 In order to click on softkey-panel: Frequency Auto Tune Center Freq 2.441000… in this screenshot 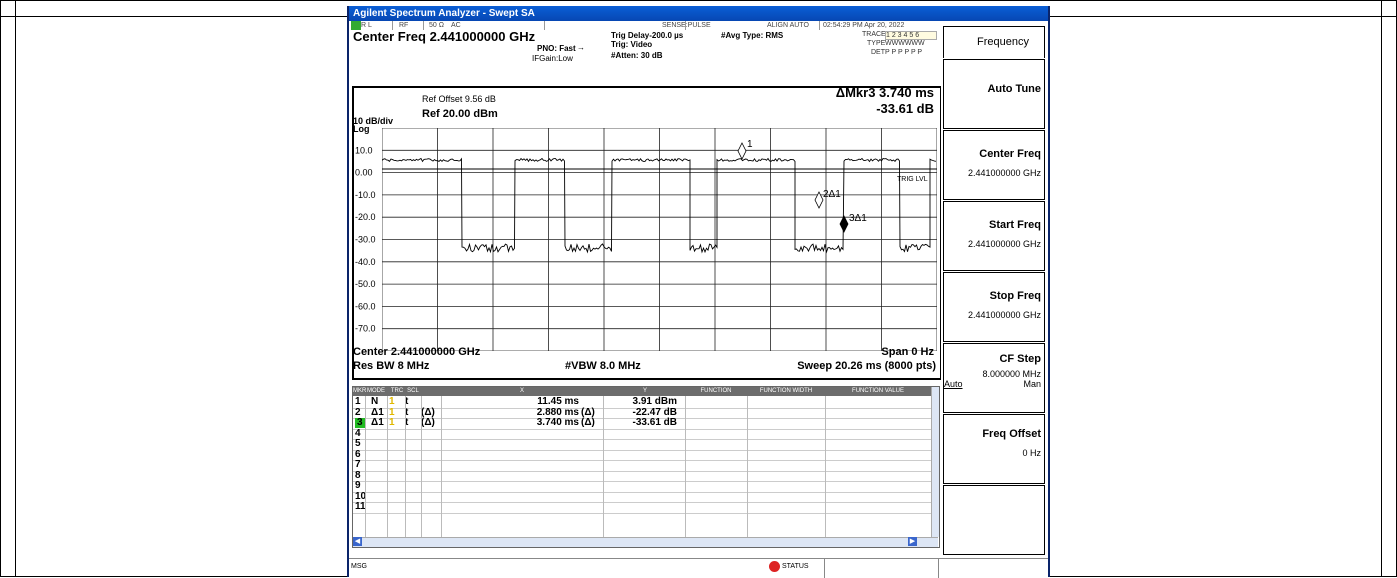, I will do `click(993, 291)`.